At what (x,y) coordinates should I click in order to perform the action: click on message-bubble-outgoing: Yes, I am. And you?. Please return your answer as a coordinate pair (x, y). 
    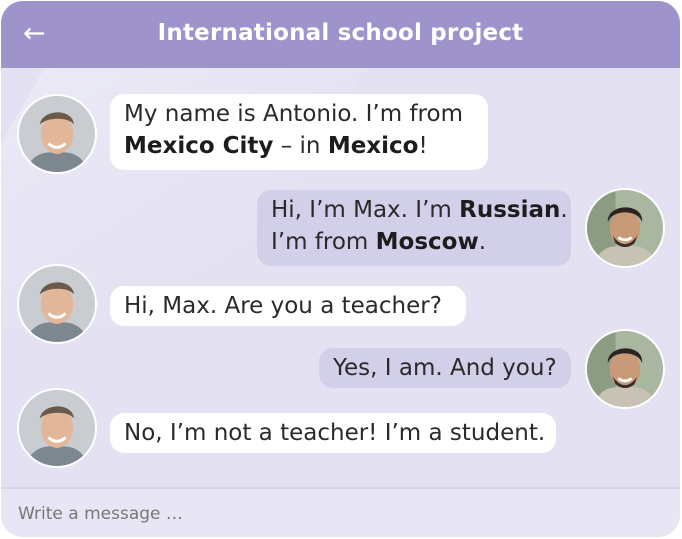
    Looking at the image, I should click on (445, 368).